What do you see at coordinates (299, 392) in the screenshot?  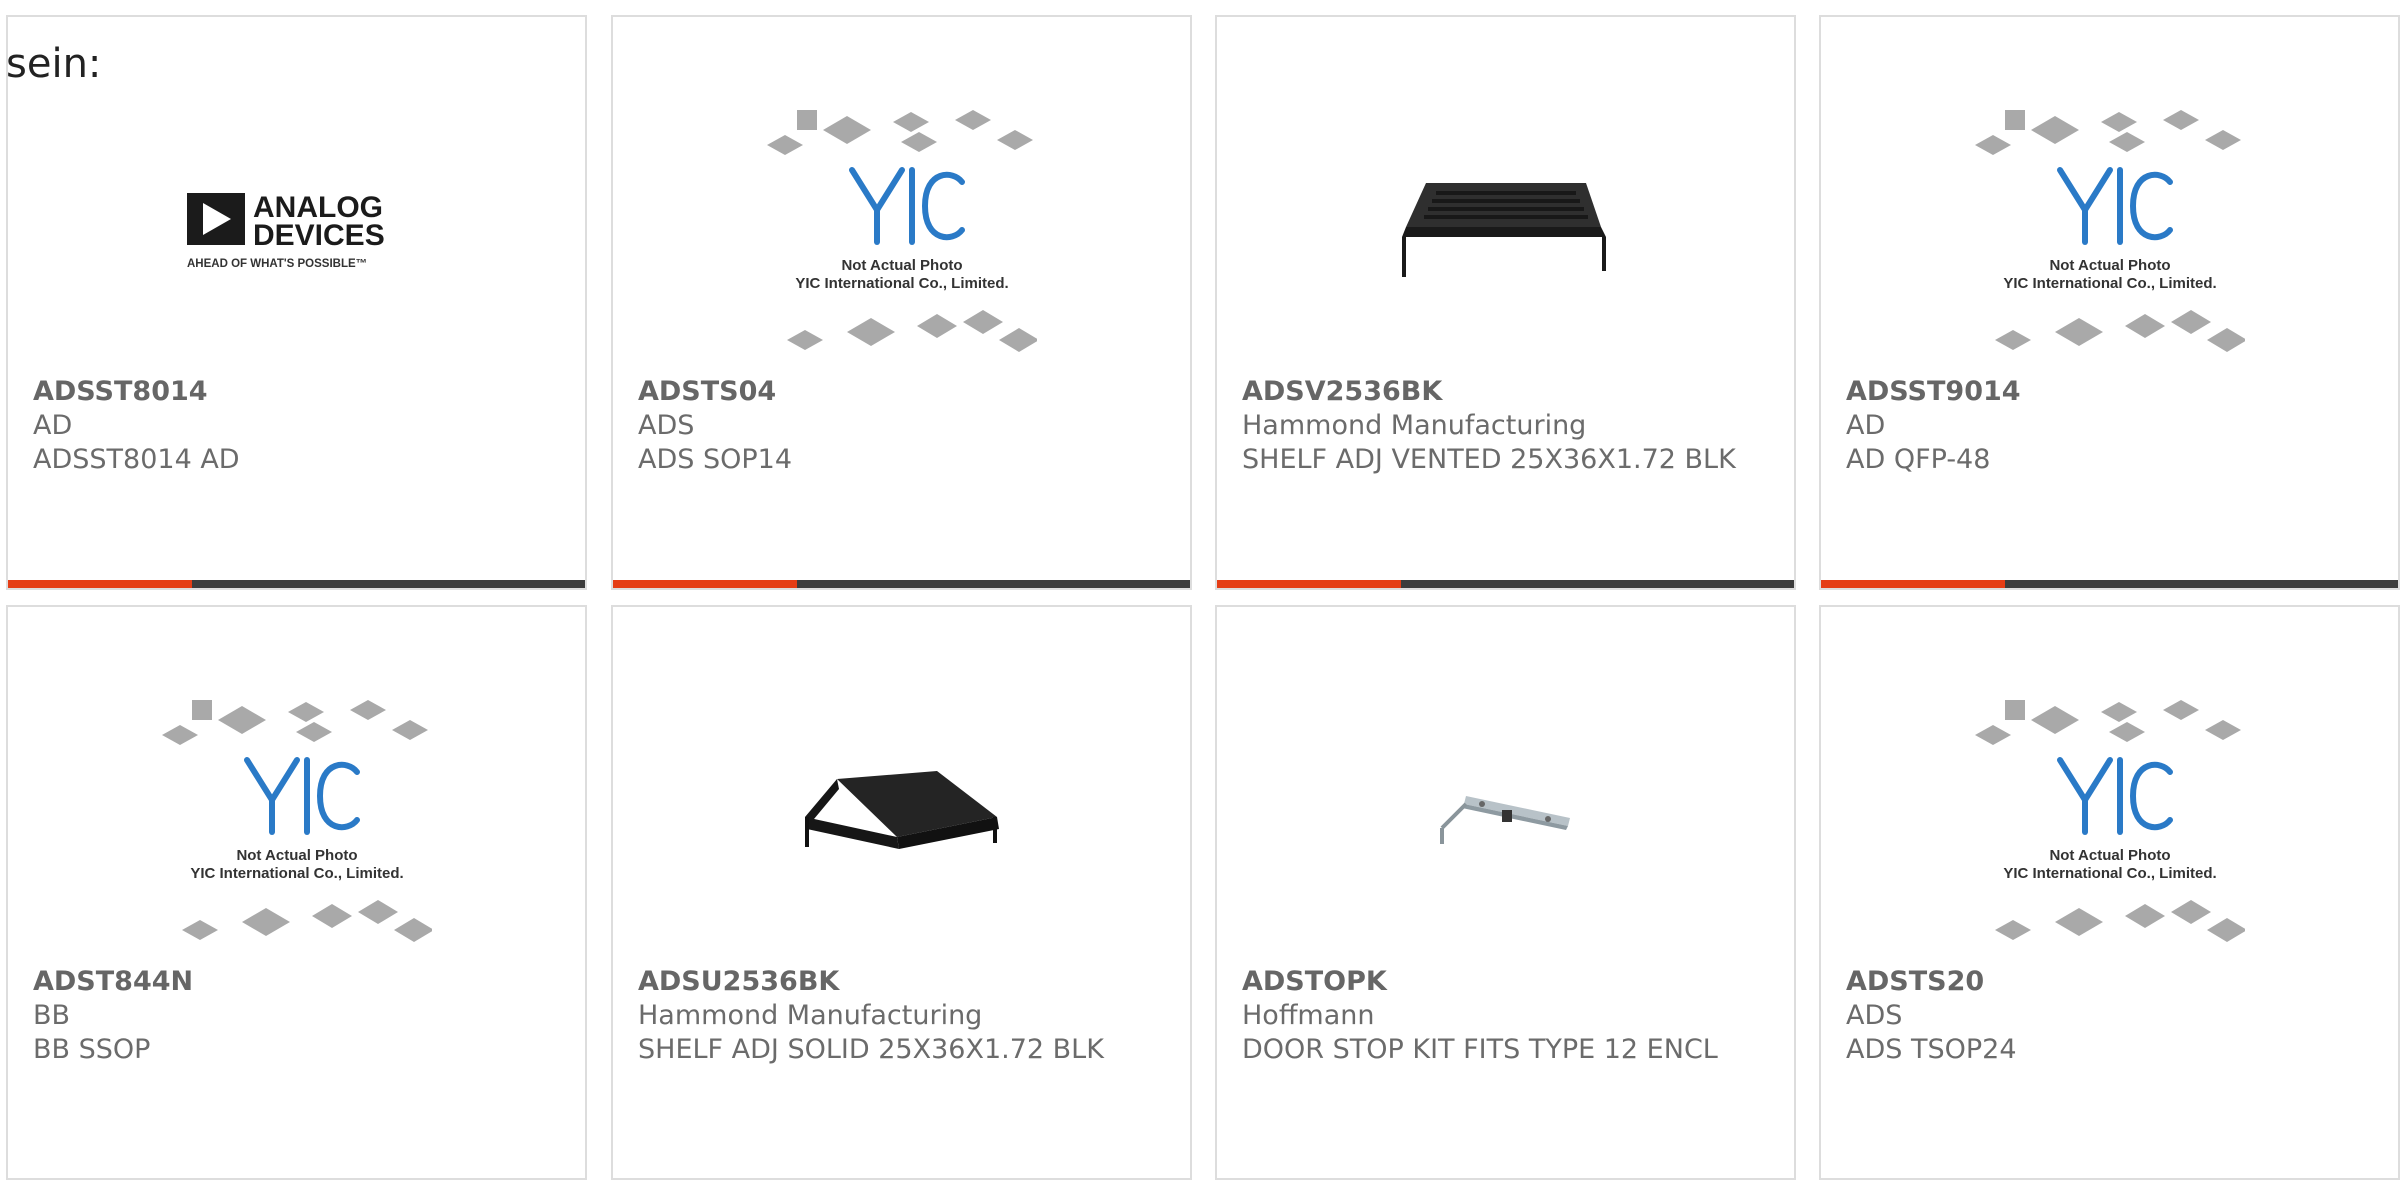 I see `part-number: ADSST8014` at bounding box center [299, 392].